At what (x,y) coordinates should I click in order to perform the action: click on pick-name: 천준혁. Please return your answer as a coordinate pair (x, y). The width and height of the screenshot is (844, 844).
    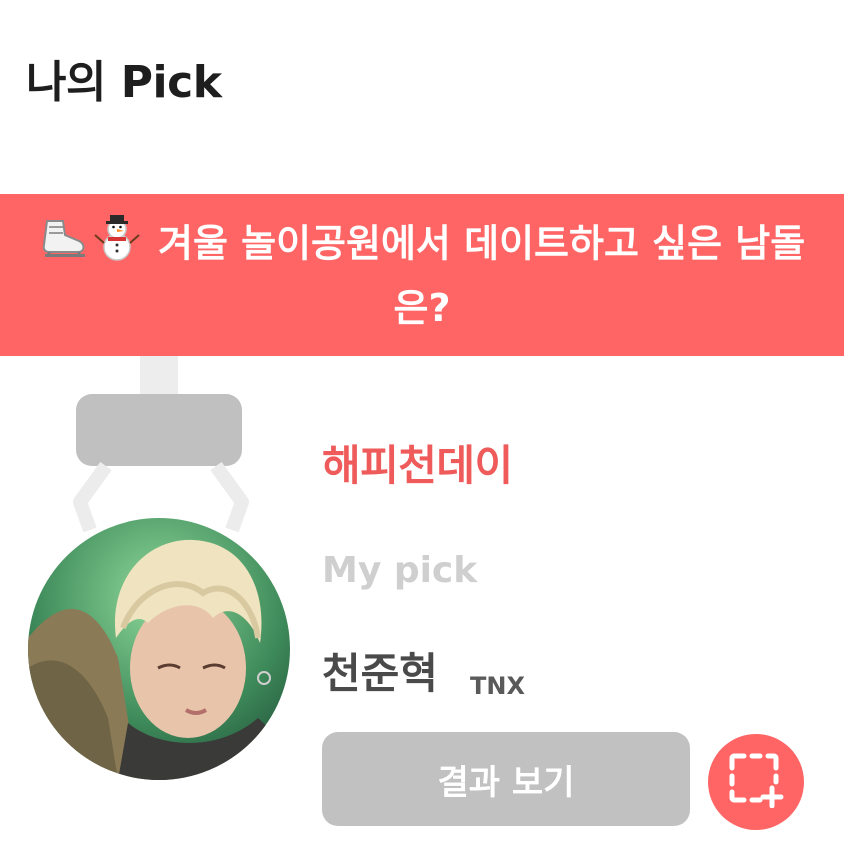
    Looking at the image, I should click on (380, 673).